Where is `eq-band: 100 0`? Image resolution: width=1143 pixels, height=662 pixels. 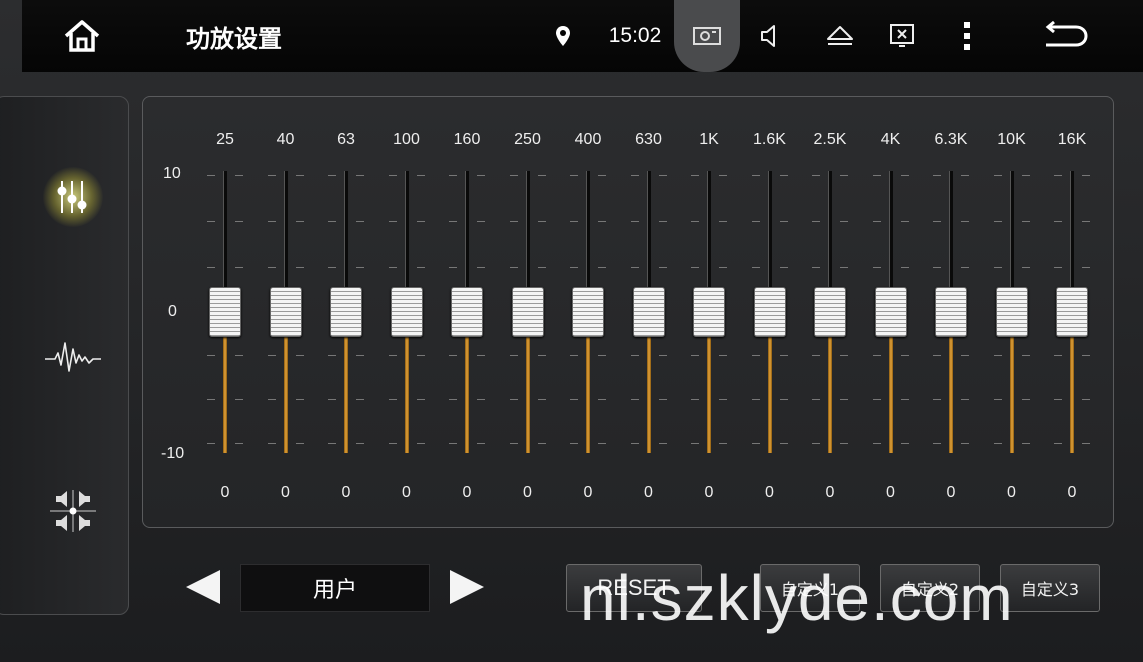
eq-band: 100 0 is located at coordinates (407, 312).